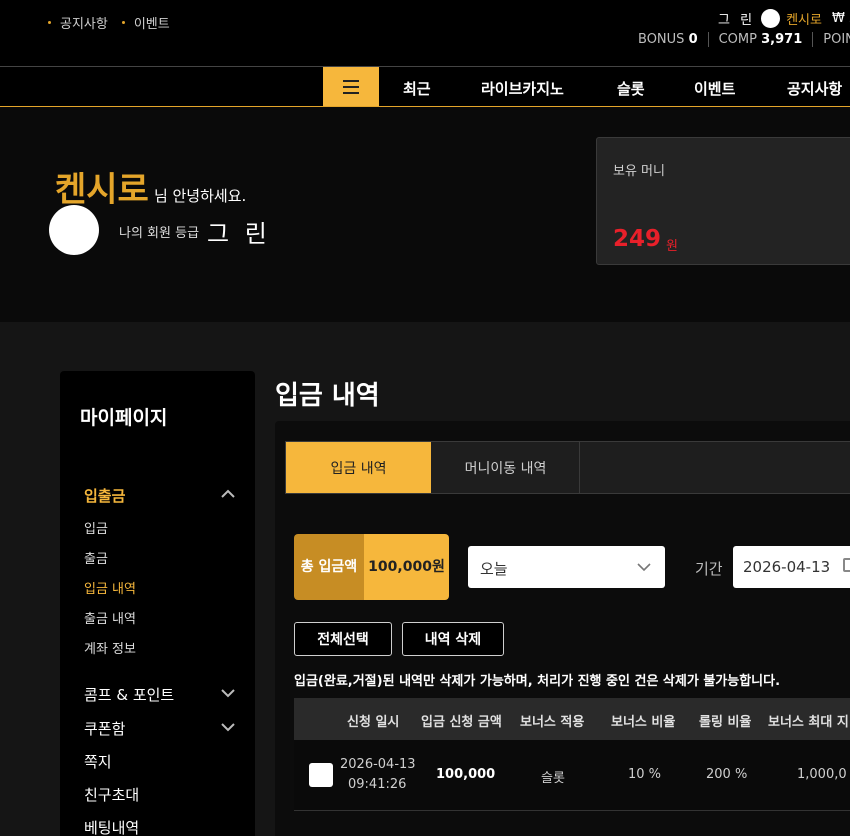 This screenshot has height=836, width=850. What do you see at coordinates (645, 774) in the screenshot?
I see `row-bonus-rate: 10 %` at bounding box center [645, 774].